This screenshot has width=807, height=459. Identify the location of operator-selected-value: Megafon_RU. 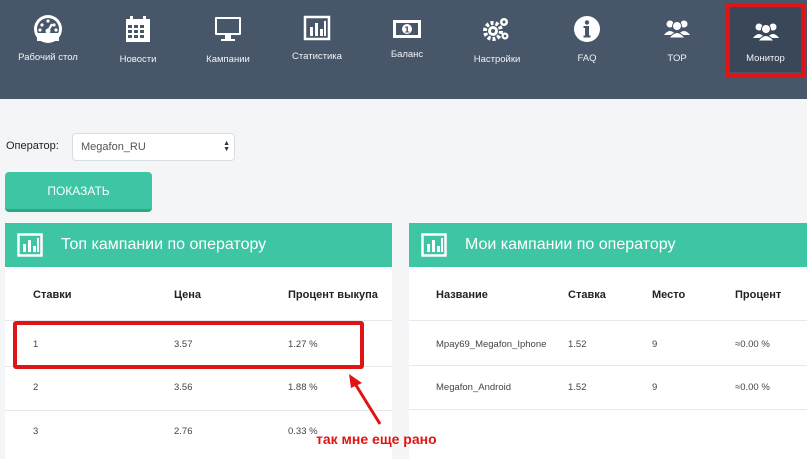
(113, 147).